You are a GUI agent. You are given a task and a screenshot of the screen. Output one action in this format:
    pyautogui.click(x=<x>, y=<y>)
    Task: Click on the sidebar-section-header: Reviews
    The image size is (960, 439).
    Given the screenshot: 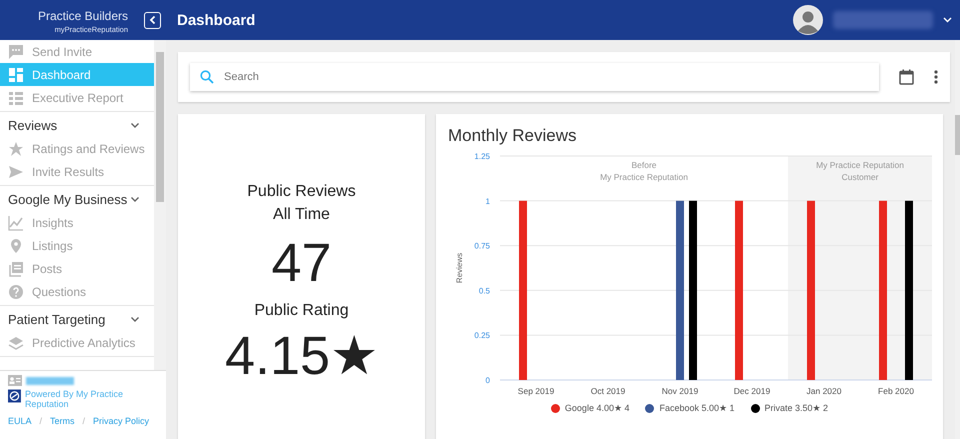 What is the action you would take?
    pyautogui.click(x=77, y=124)
    